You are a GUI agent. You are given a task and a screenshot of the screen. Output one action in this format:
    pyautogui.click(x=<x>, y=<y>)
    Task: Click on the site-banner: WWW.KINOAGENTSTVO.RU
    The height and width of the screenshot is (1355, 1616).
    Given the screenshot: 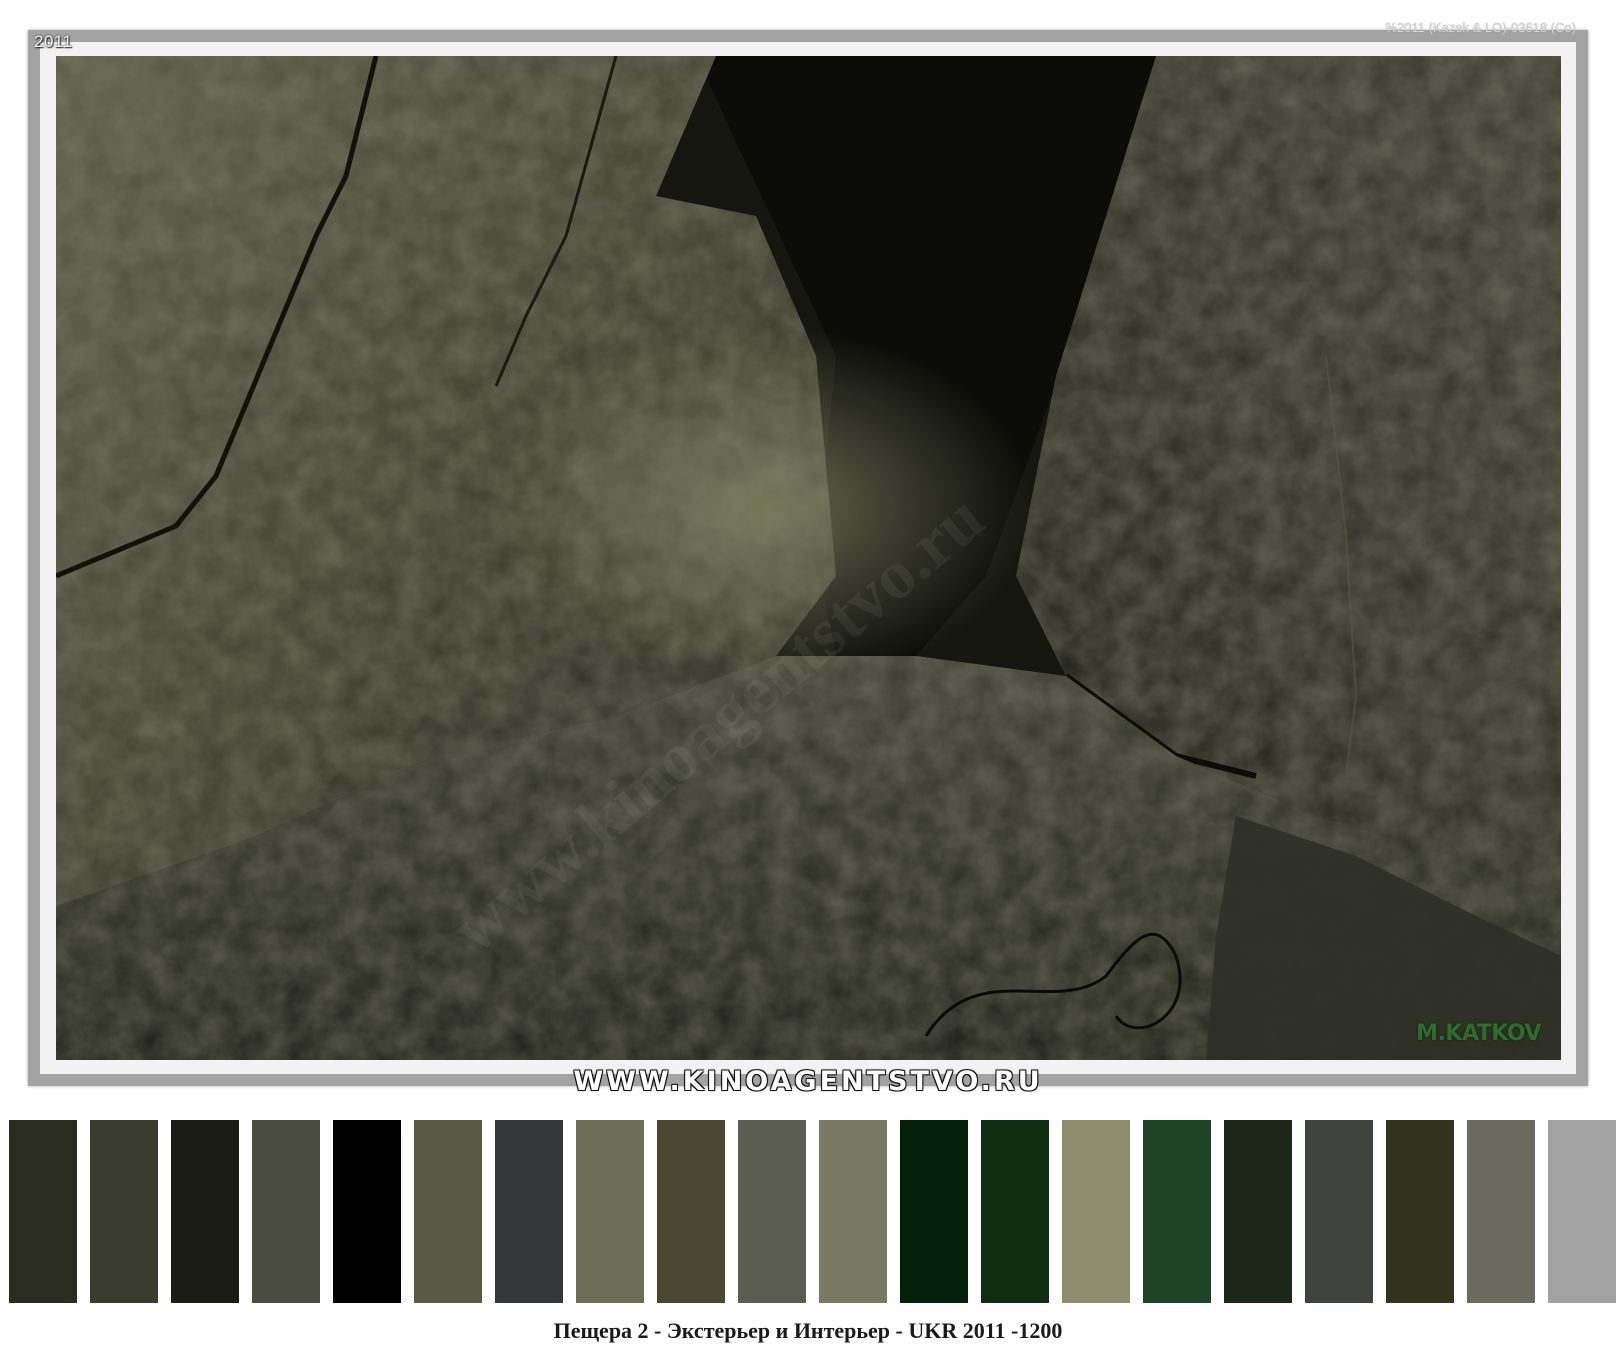 What is the action you would take?
    pyautogui.click(x=808, y=1081)
    